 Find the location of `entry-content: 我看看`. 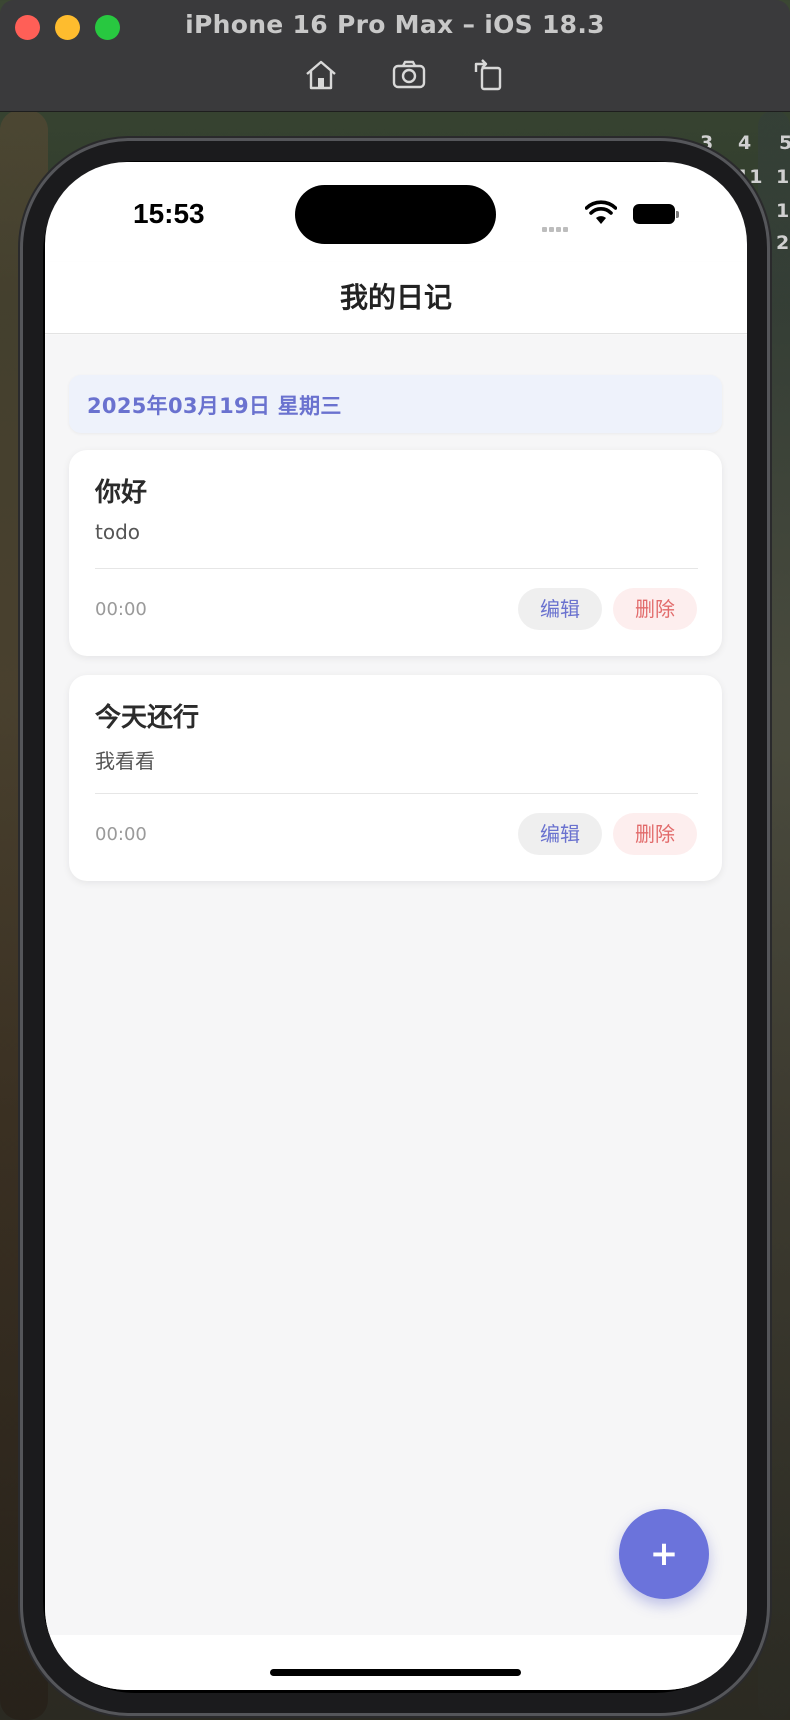

entry-content: 我看看 is located at coordinates (125, 761).